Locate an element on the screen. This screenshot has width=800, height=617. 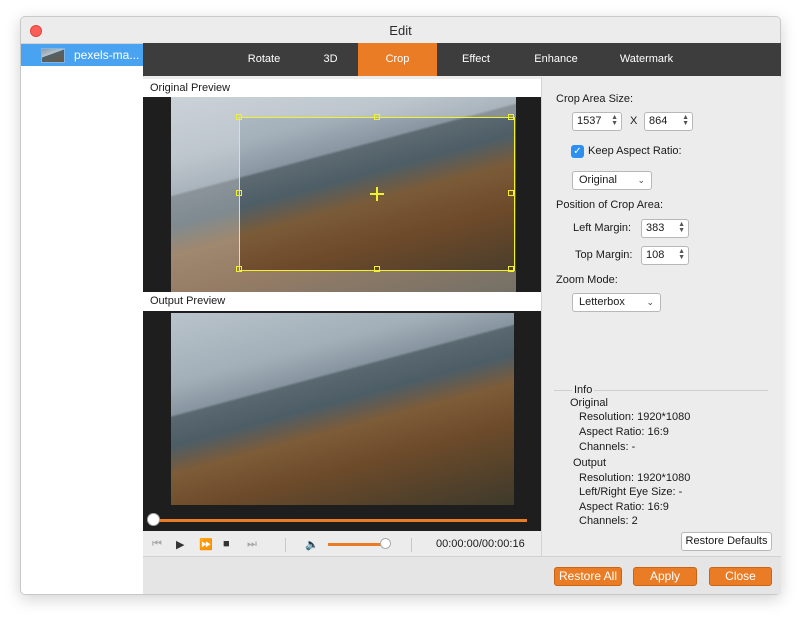
crop-handle-right is located at coordinates (511, 193).